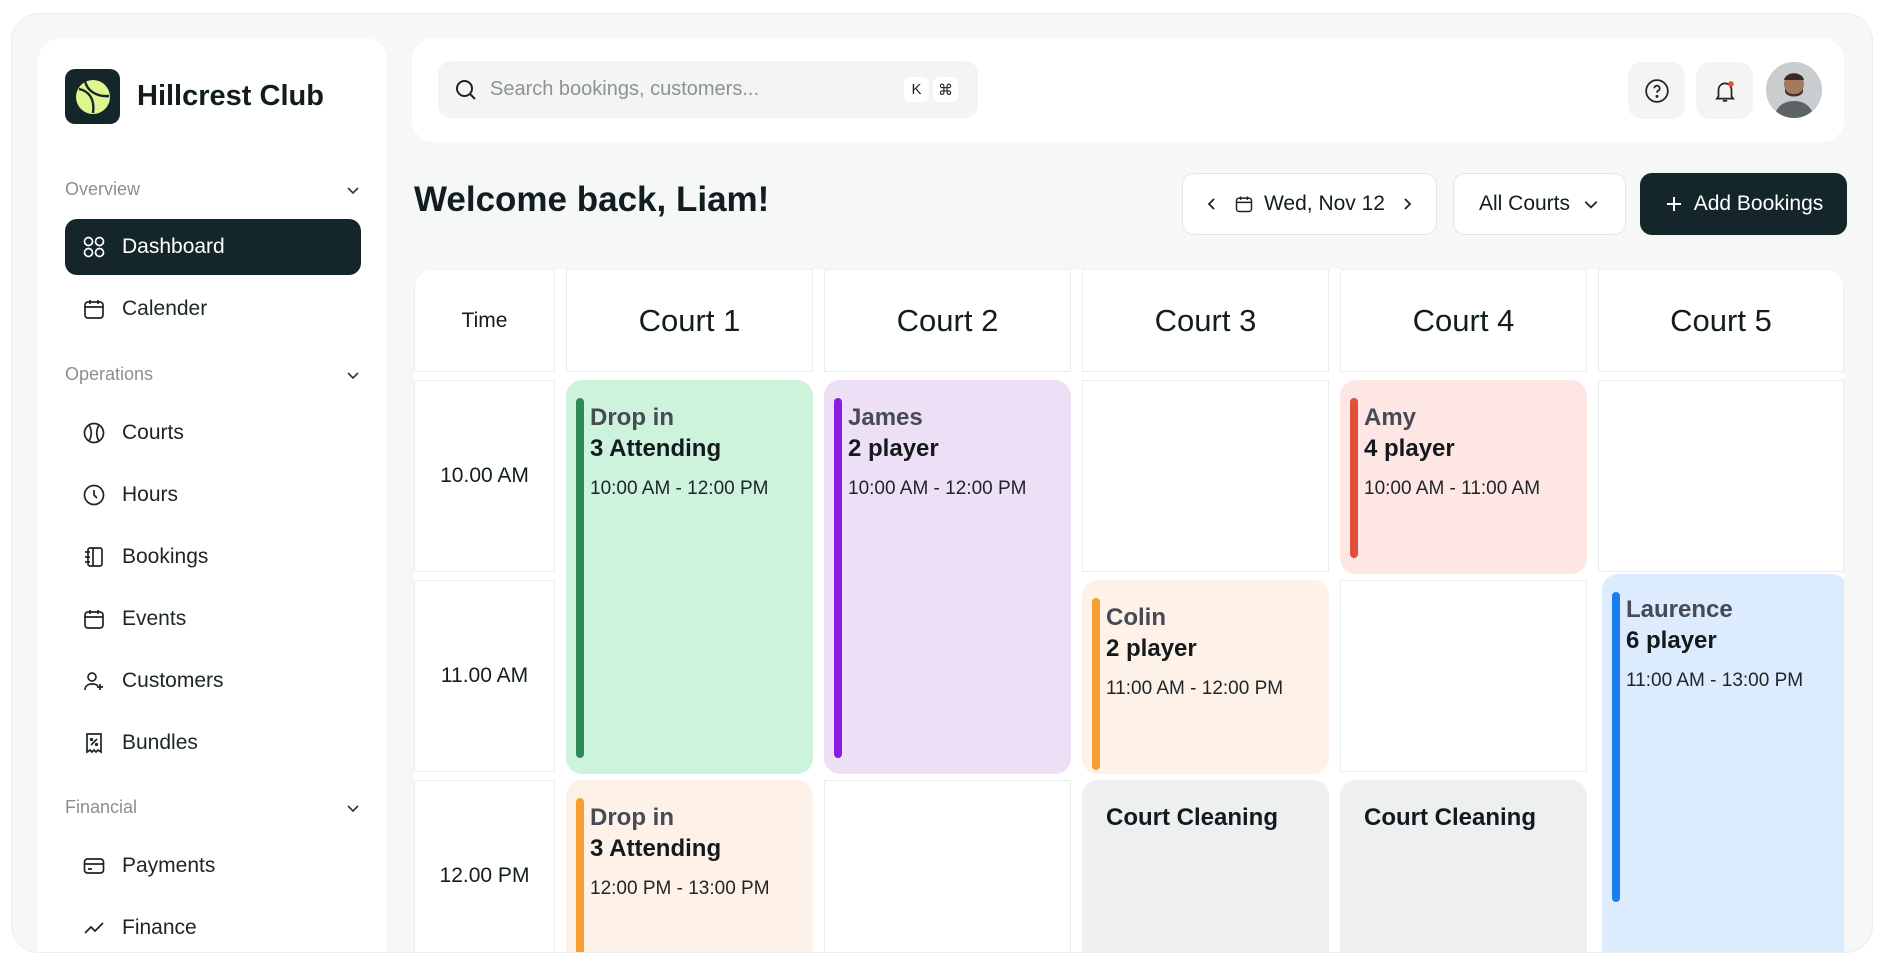 The height and width of the screenshot is (953, 1884). I want to click on sidebar-item-label: Finance, so click(159, 927).